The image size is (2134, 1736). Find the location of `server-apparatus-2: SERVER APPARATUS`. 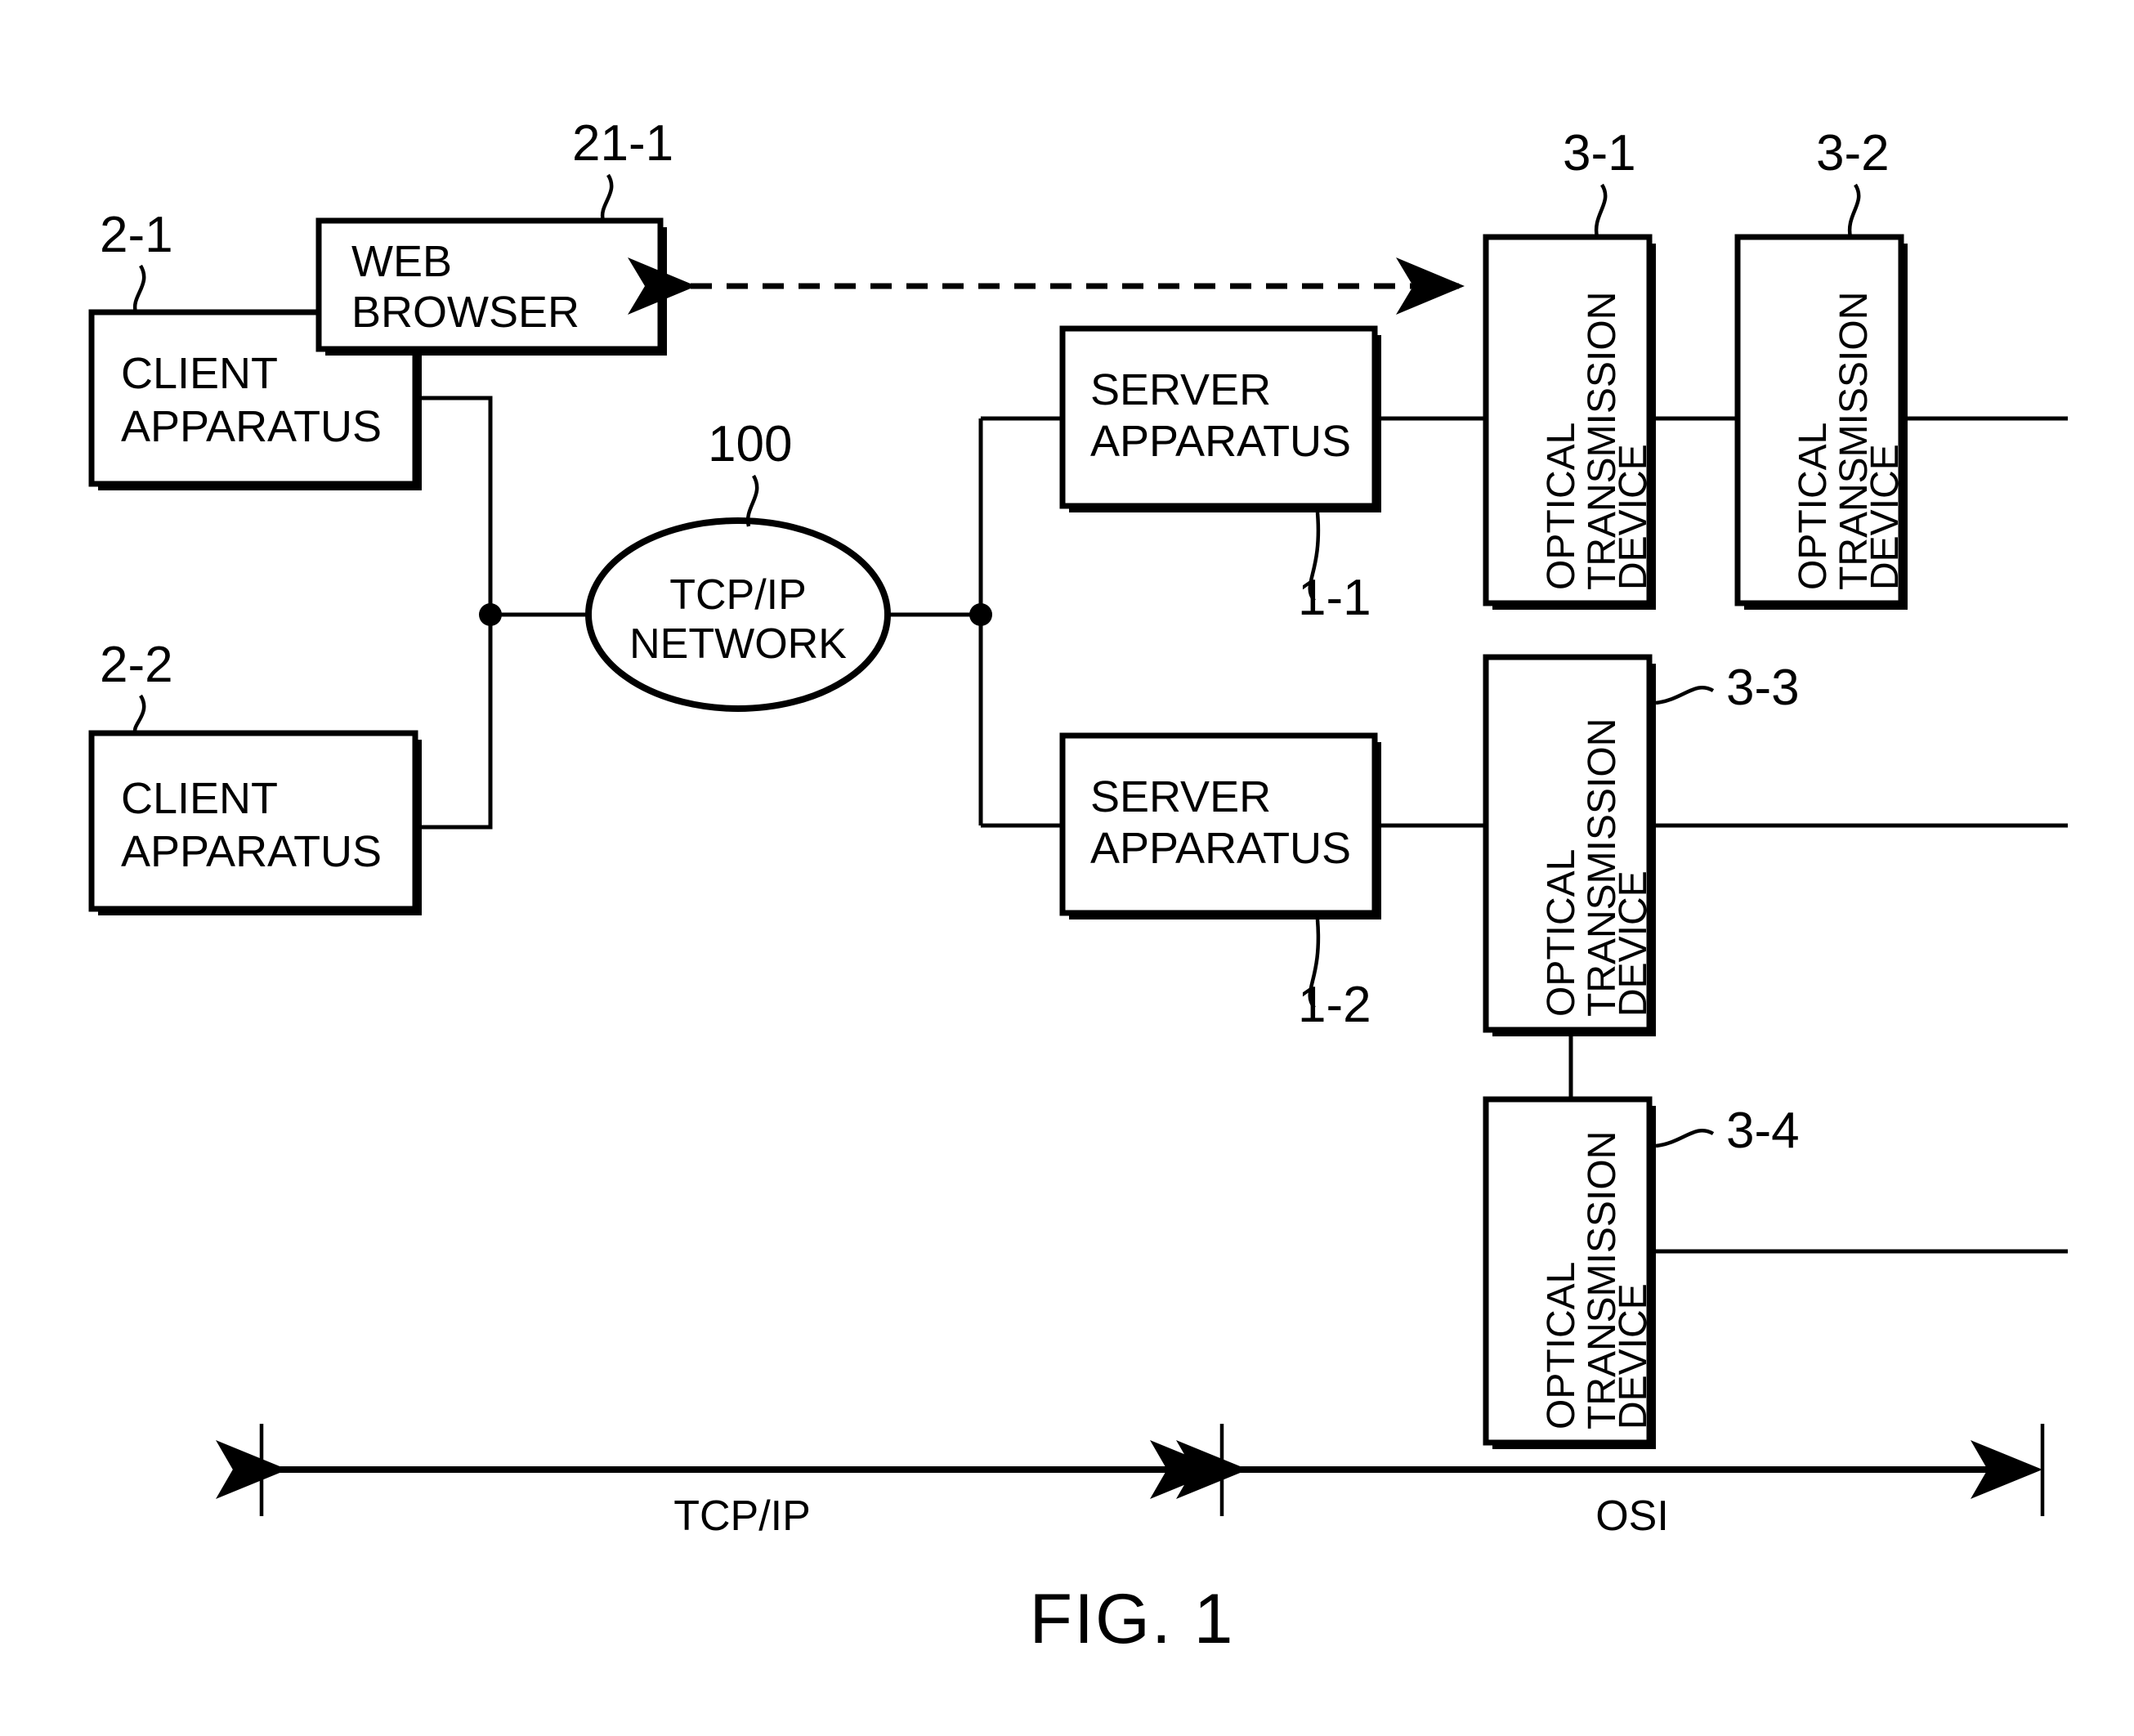

server-apparatus-2: SERVER APPARATUS is located at coordinates (1220, 825).